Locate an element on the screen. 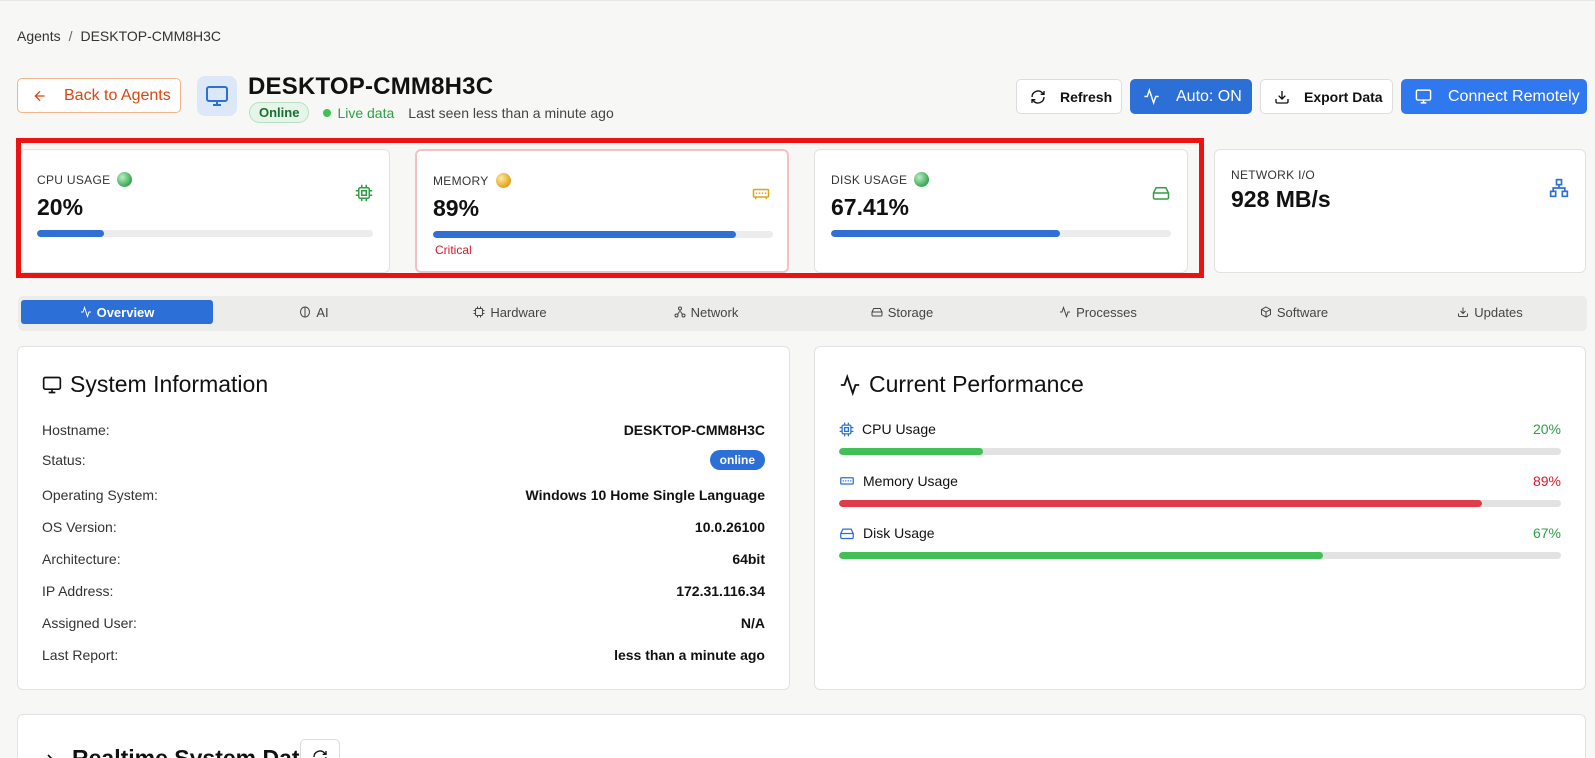  perf-name-cpu: CPU Usage is located at coordinates (887, 429).